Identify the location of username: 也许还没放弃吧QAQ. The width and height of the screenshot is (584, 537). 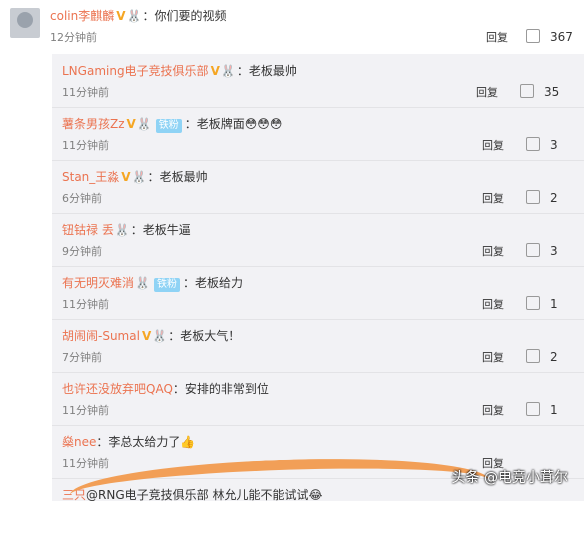
(117, 389).